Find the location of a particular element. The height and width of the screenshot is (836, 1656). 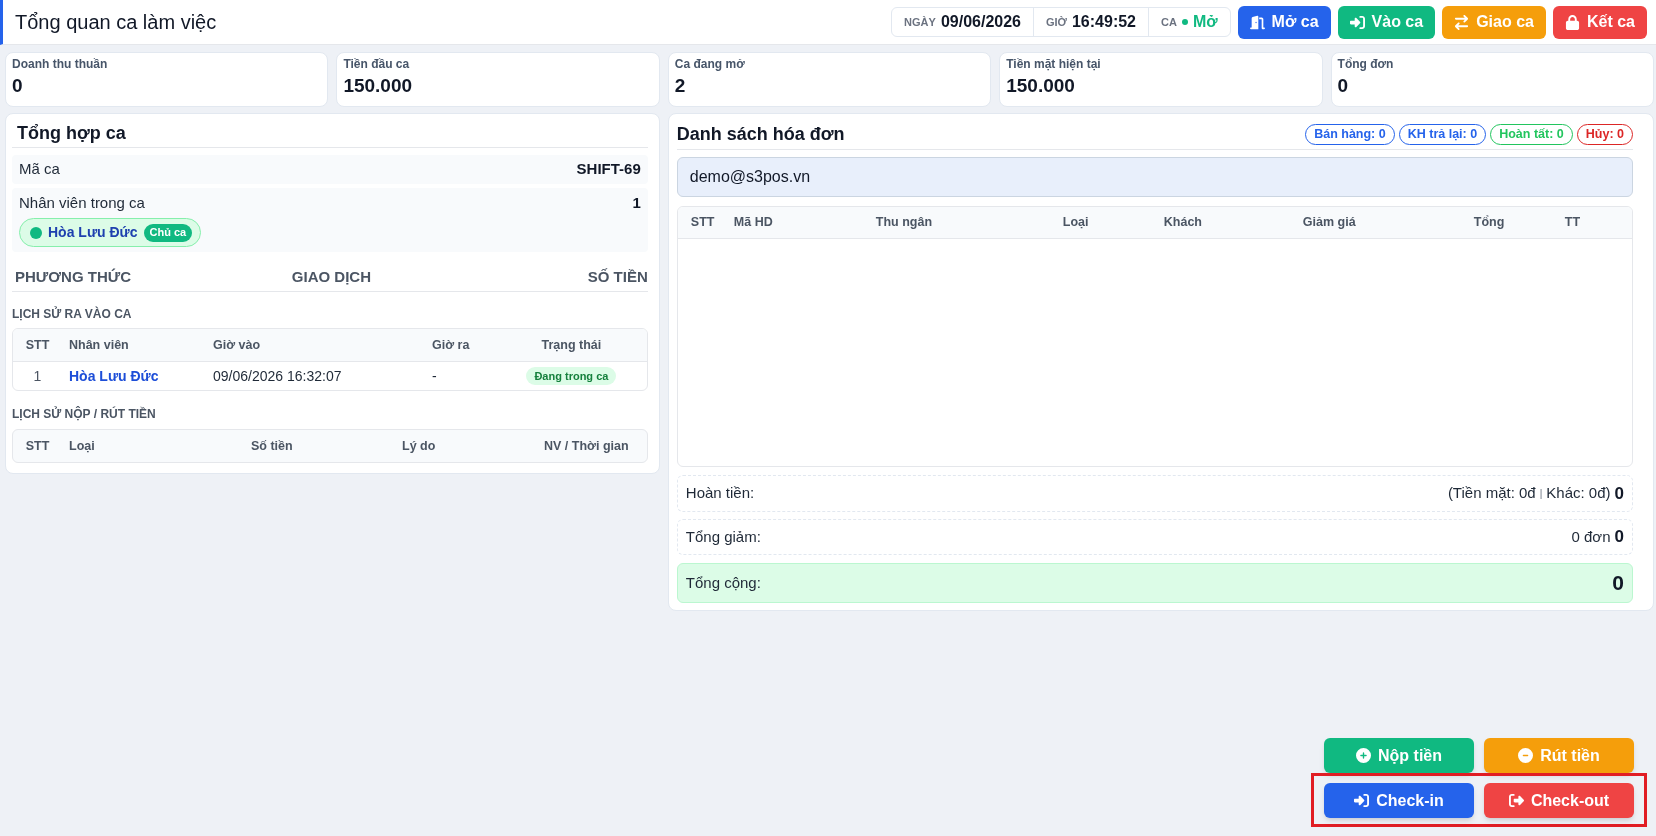

discount-orders: 0 đơn is located at coordinates (1591, 536).